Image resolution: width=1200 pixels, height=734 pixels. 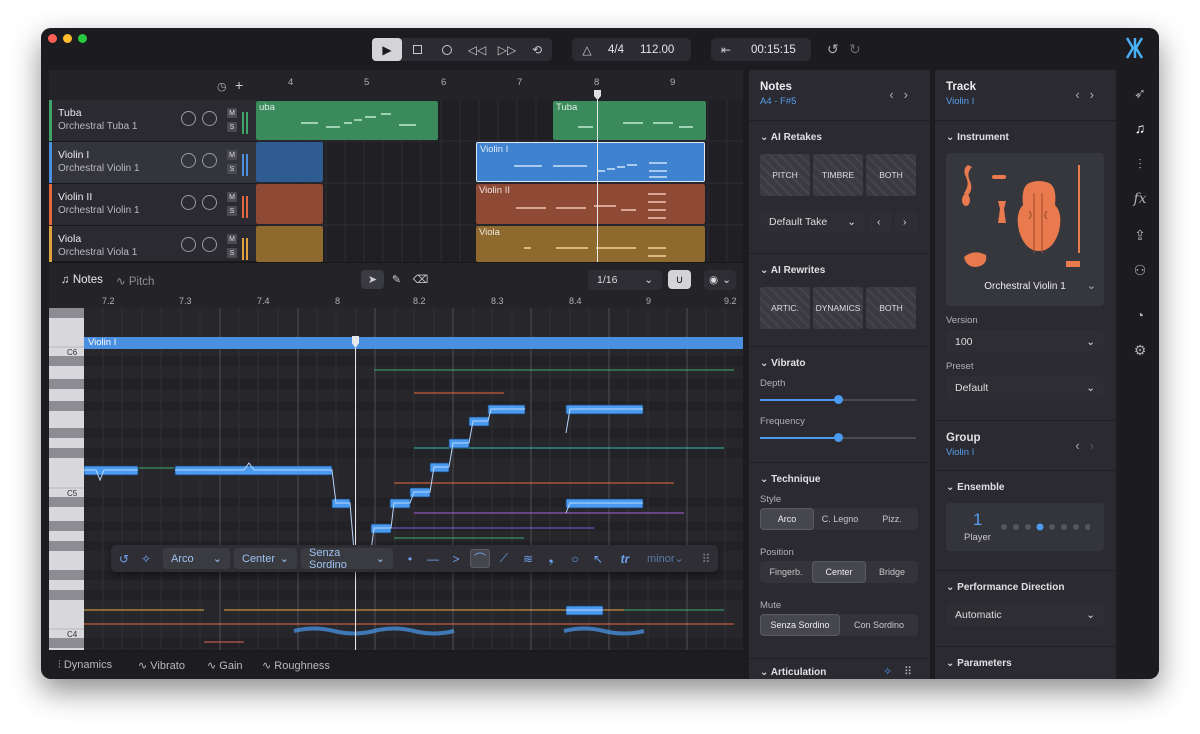 I want to click on minimize-window-button, so click(x=67, y=38).